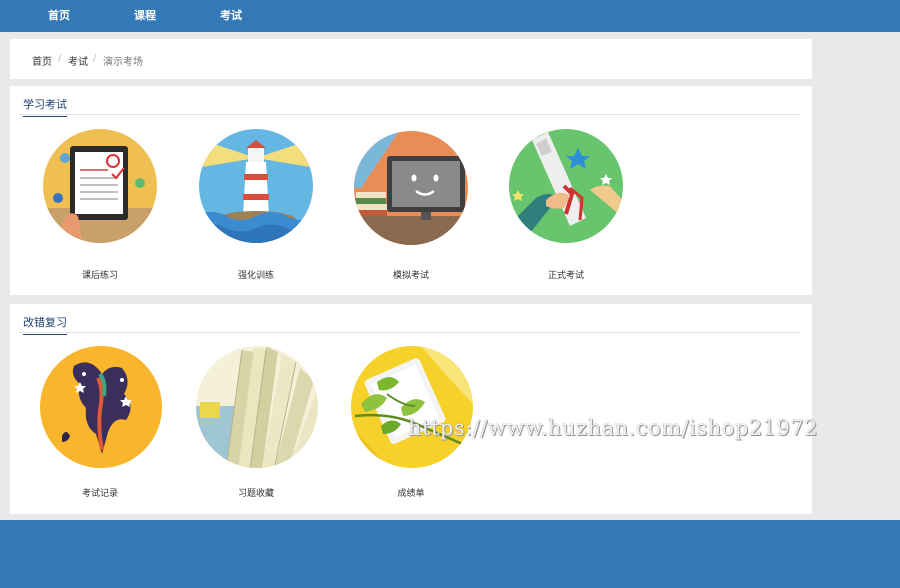 This screenshot has height=588, width=900. I want to click on nav-courses: 课程, so click(145, 16).